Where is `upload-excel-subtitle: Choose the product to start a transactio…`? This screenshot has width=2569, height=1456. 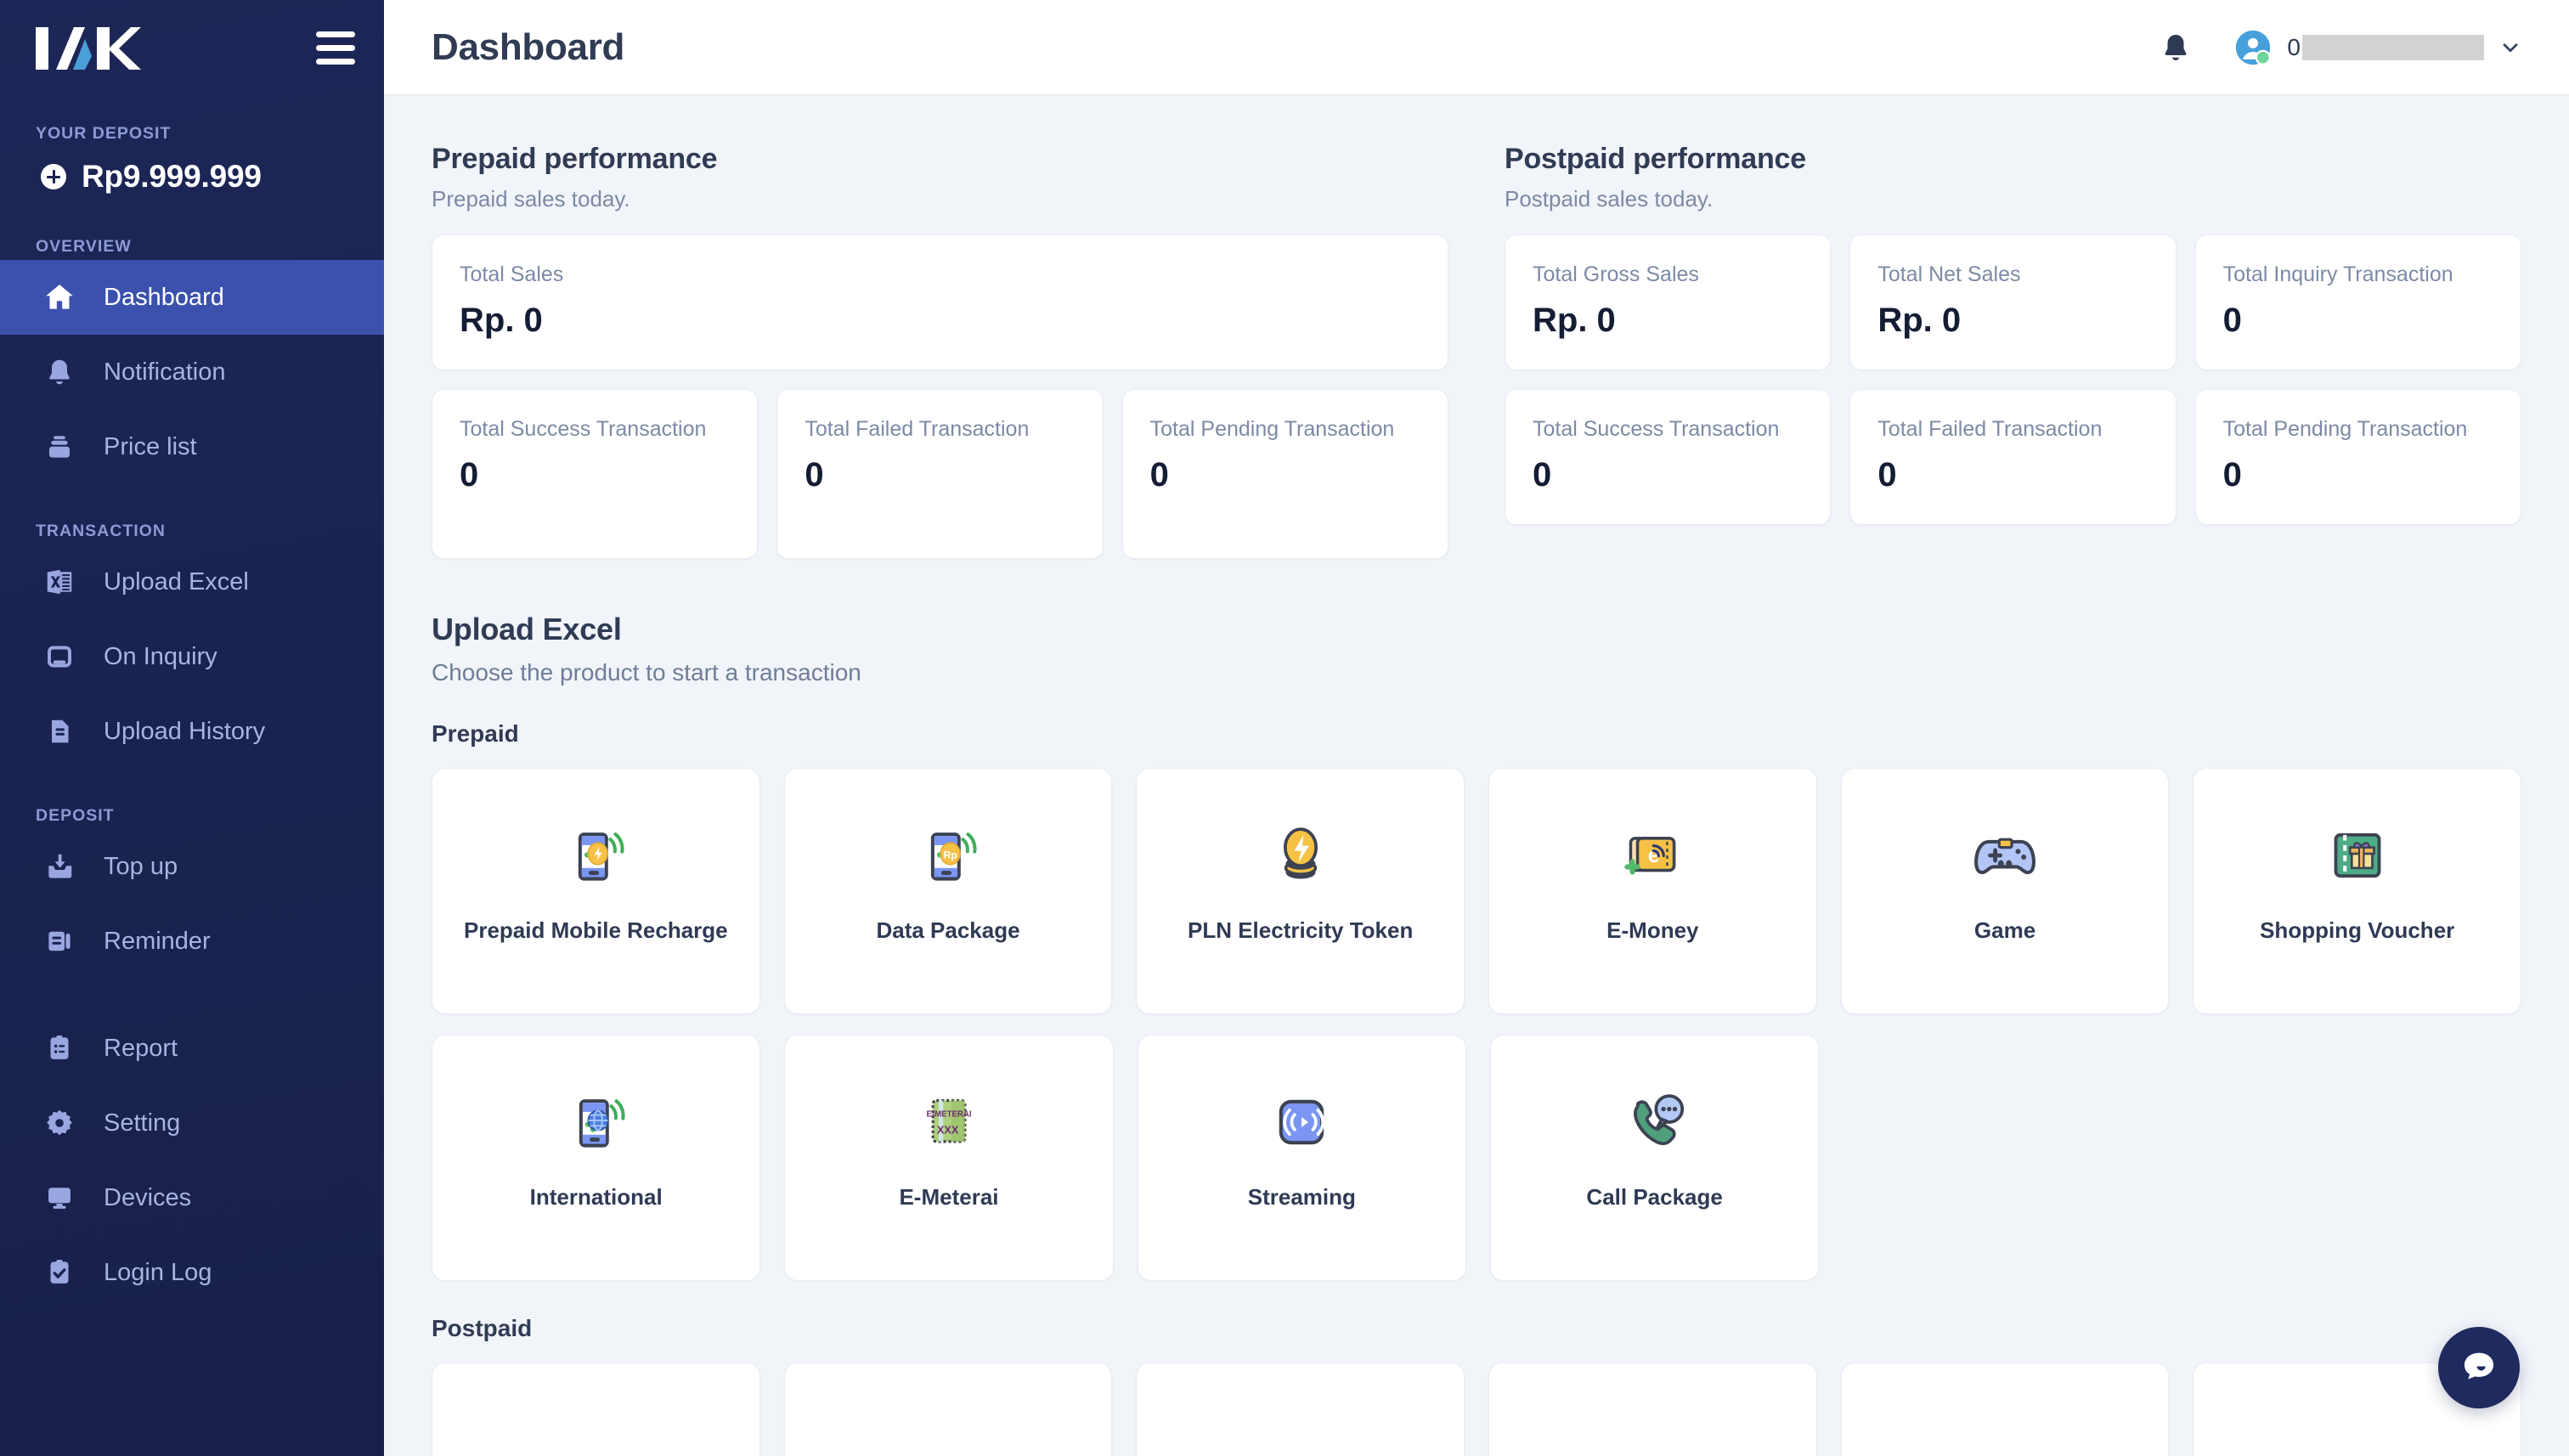
upload-excel-subtitle: Choose the product to start a transactio… is located at coordinates (647, 672).